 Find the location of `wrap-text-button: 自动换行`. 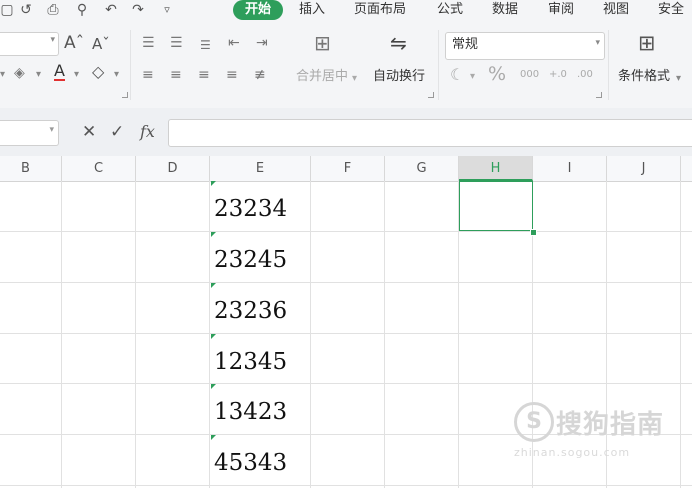

wrap-text-button: 自动换行 is located at coordinates (399, 77).